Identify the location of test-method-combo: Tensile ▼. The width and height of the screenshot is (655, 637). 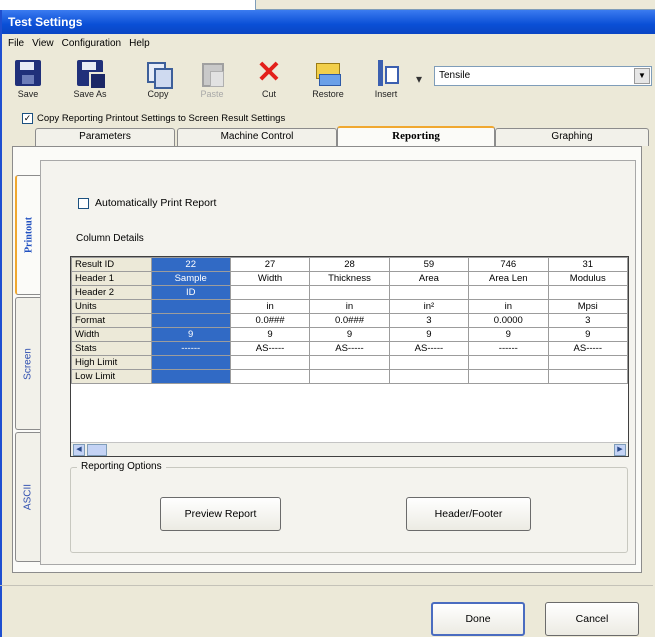
(543, 76).